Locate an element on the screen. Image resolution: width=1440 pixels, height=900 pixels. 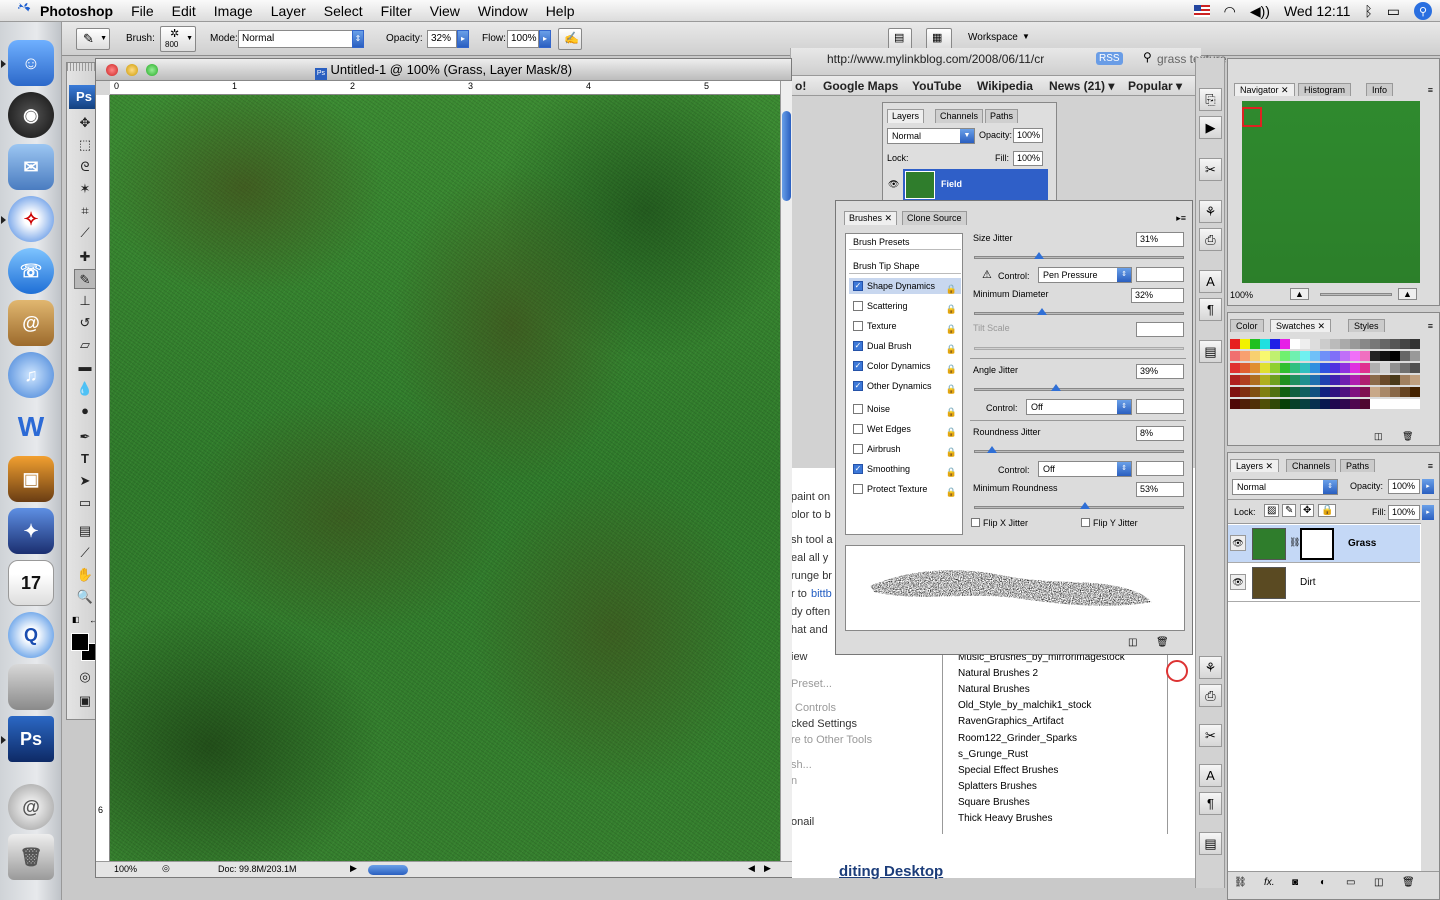
opacity-arrow-icon: ▸ is located at coordinates (1428, 486).